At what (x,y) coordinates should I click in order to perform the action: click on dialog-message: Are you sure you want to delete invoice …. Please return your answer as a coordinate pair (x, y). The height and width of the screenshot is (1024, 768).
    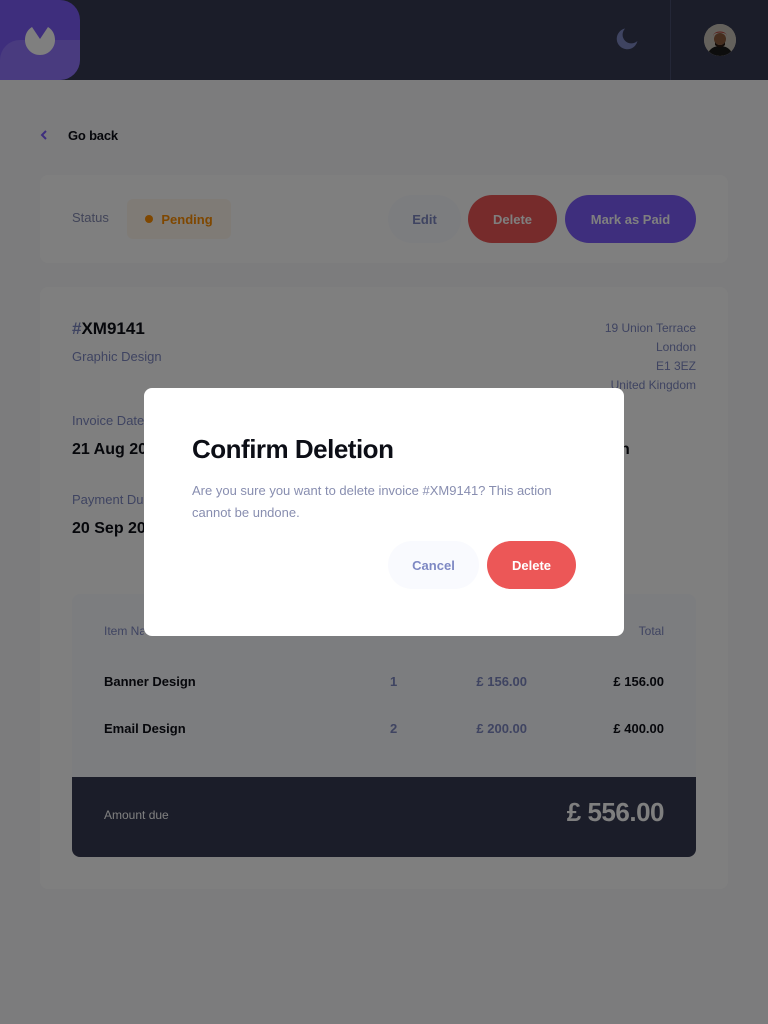
    Looking at the image, I should click on (372, 501).